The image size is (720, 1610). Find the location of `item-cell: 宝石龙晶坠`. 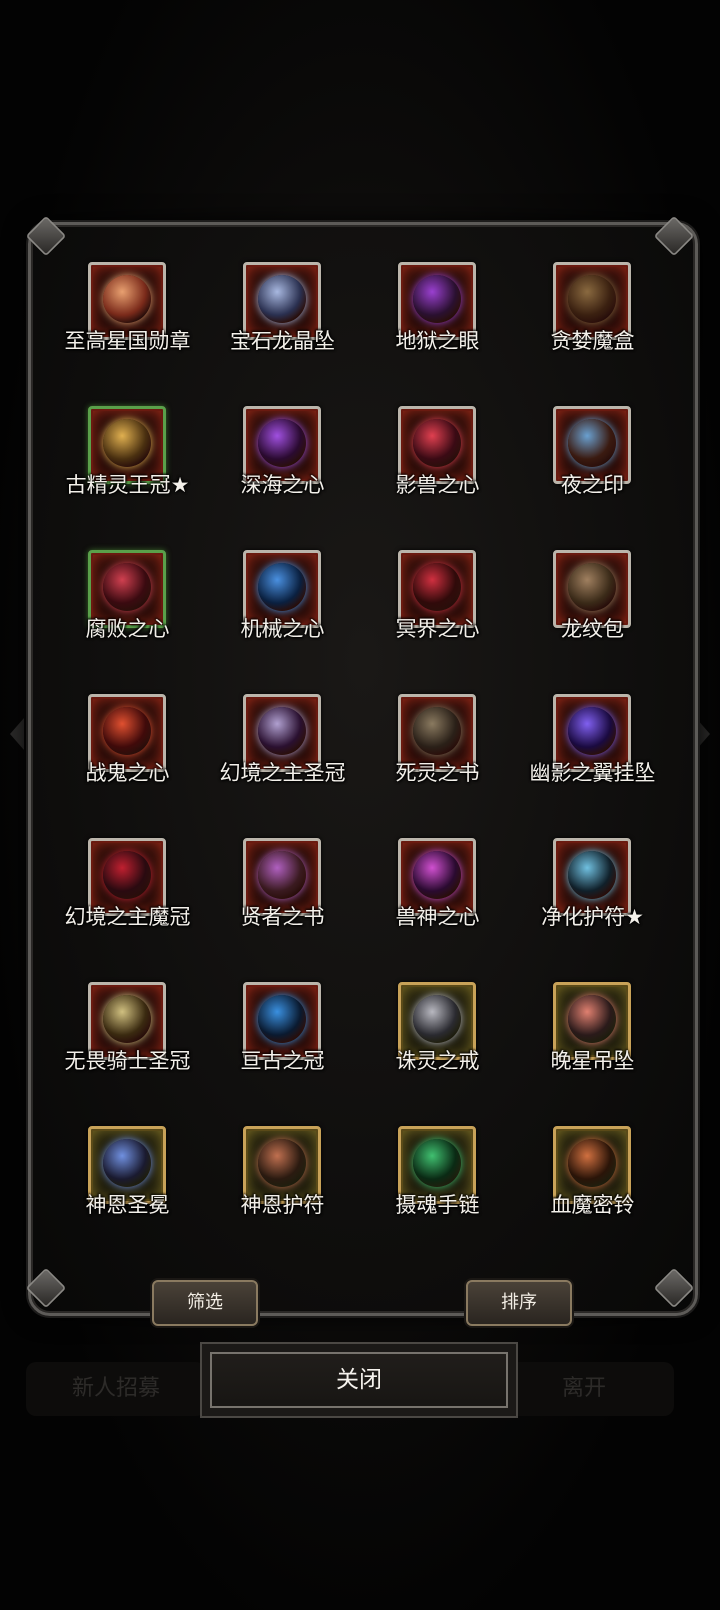

item-cell: 宝石龙晶坠 is located at coordinates (282, 330).